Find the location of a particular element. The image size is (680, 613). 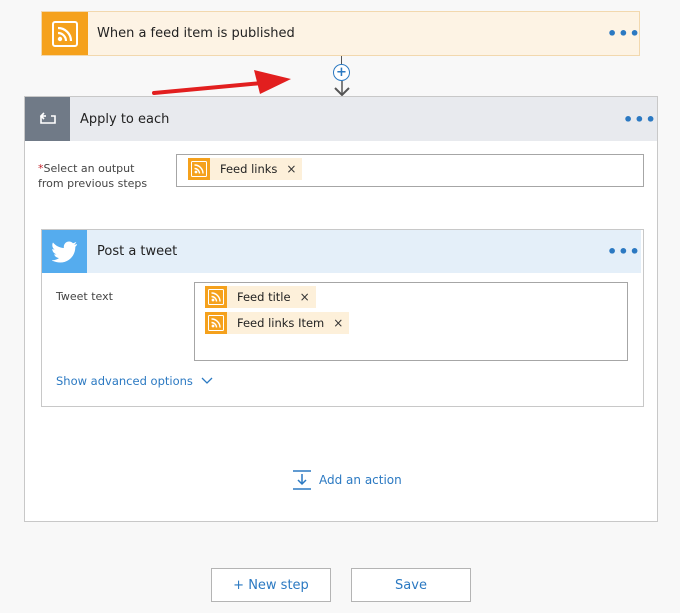

apply-to-each-title: Apply to each is located at coordinates (125, 119).